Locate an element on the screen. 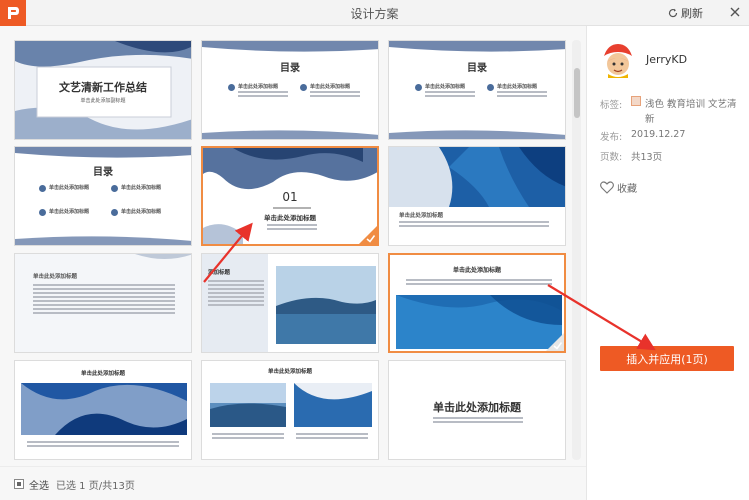 The height and width of the screenshot is (500, 749). published-value: 2019.12.27 is located at coordinates (658, 134).